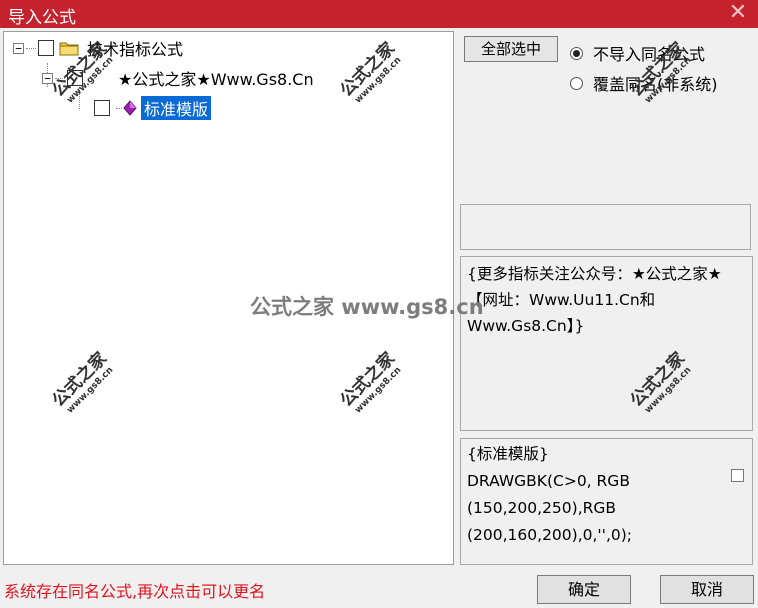  What do you see at coordinates (584, 589) in the screenshot?
I see `ok-button: 确定` at bounding box center [584, 589].